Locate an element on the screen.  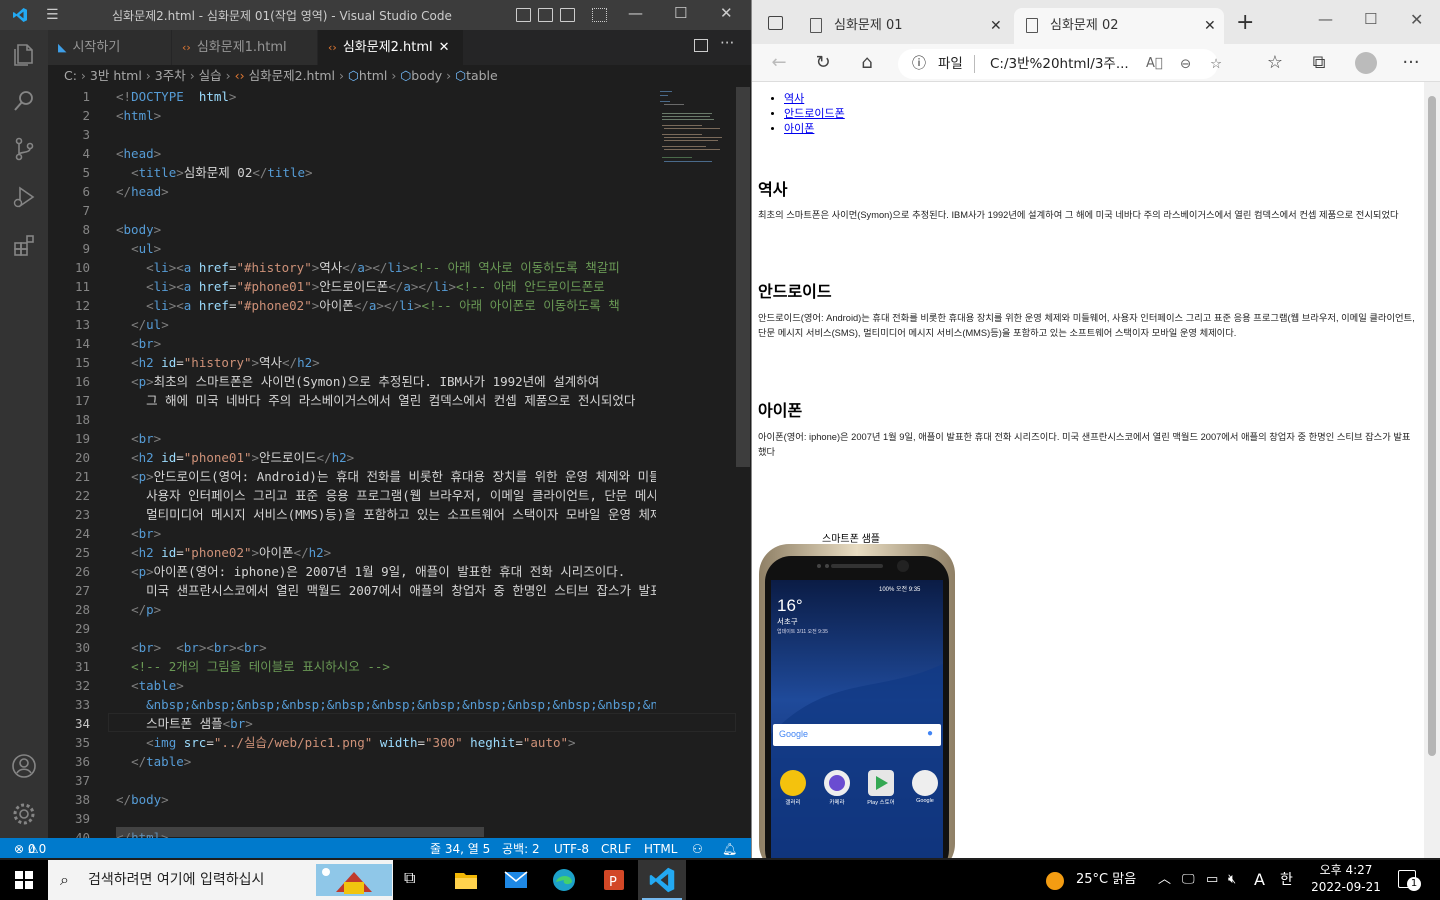
show-hidden-icons-chevron-icon: ︿ is located at coordinates (1164, 880).